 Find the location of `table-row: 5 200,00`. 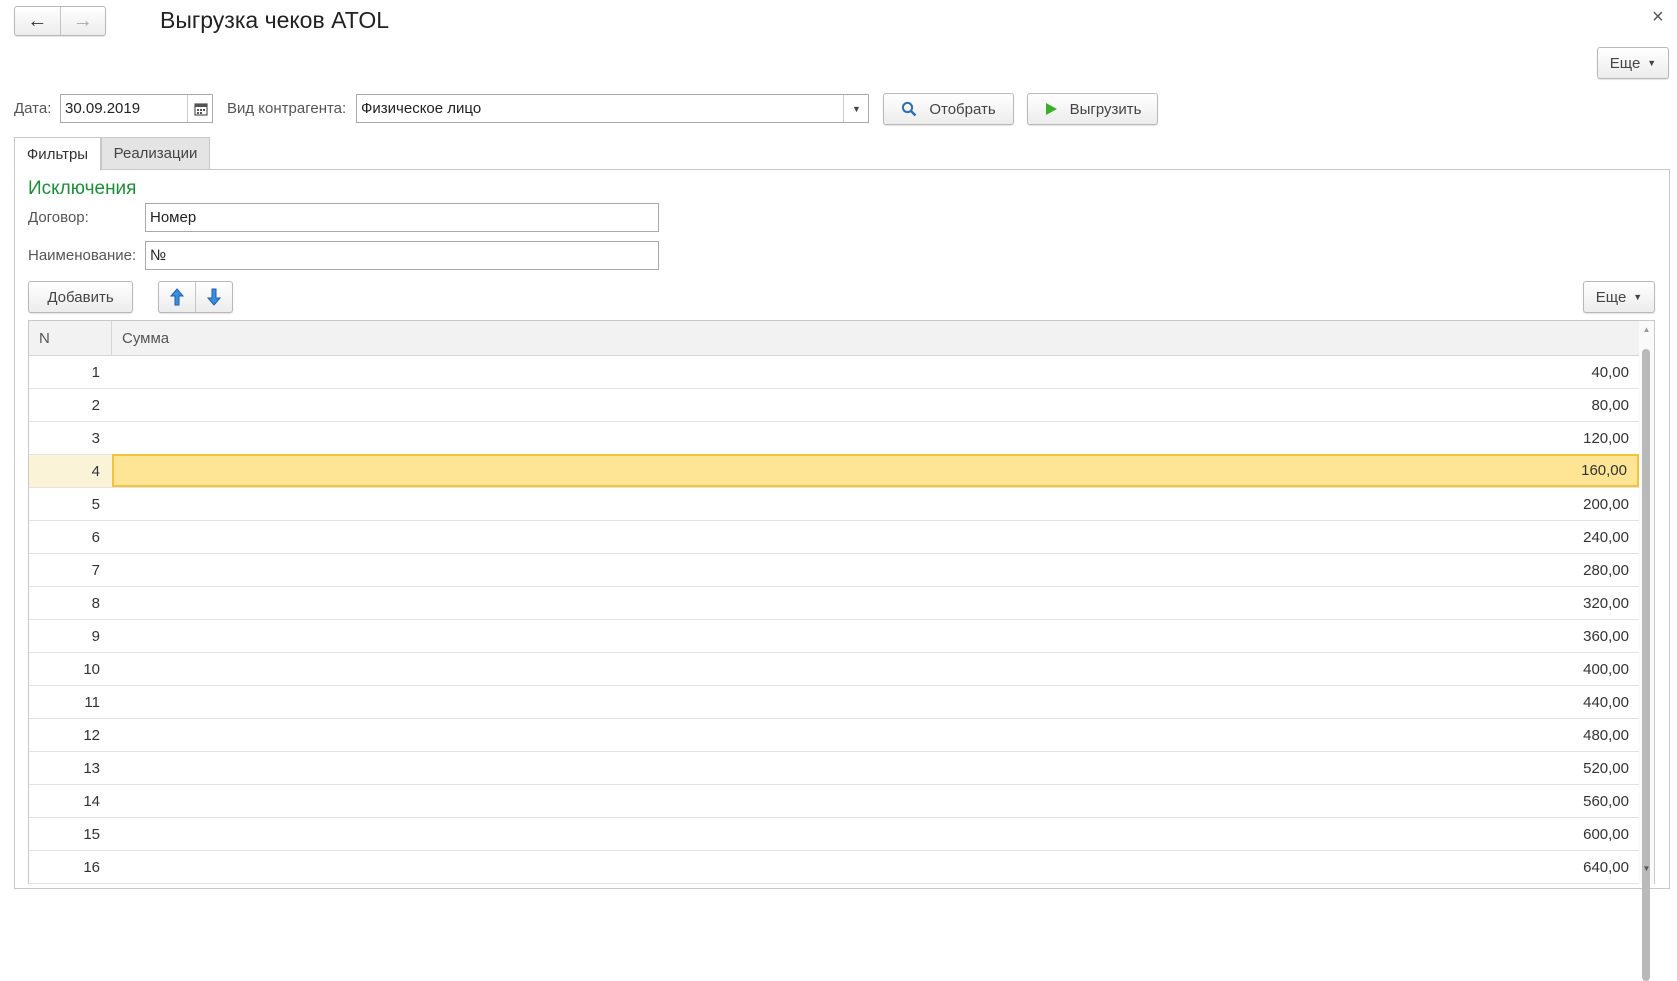

table-row: 5 200,00 is located at coordinates (834, 504).